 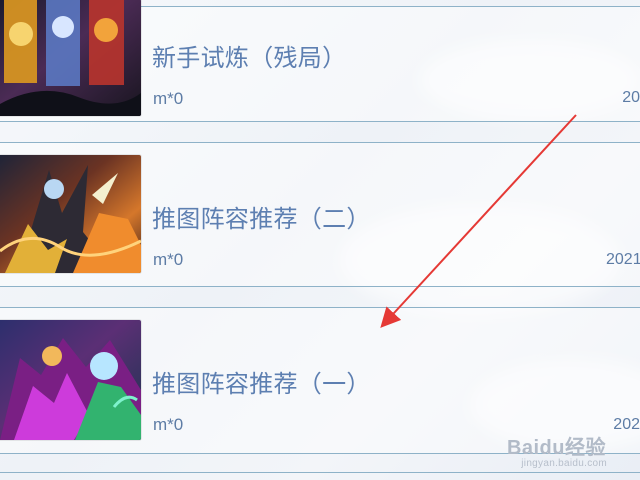 I want to click on watermark-brand: Baidu经验, so click(x=556, y=448).